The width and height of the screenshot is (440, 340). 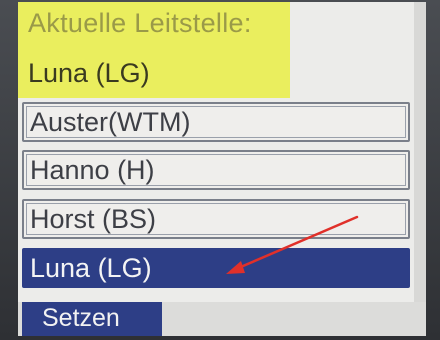 What do you see at coordinates (89, 73) in the screenshot?
I see `current-control-center-value: Luna (LG)` at bounding box center [89, 73].